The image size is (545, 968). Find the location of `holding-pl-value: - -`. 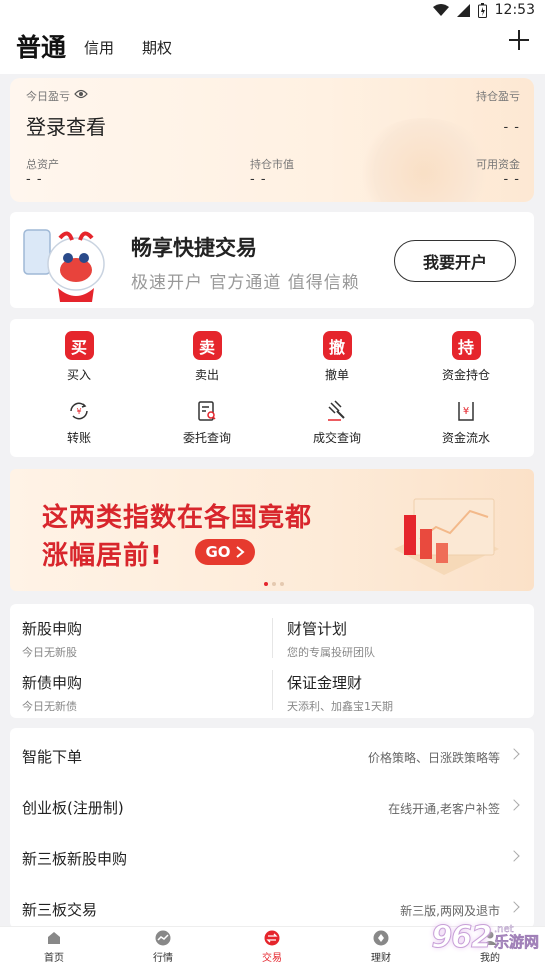

holding-pl-value: - - is located at coordinates (511, 127).